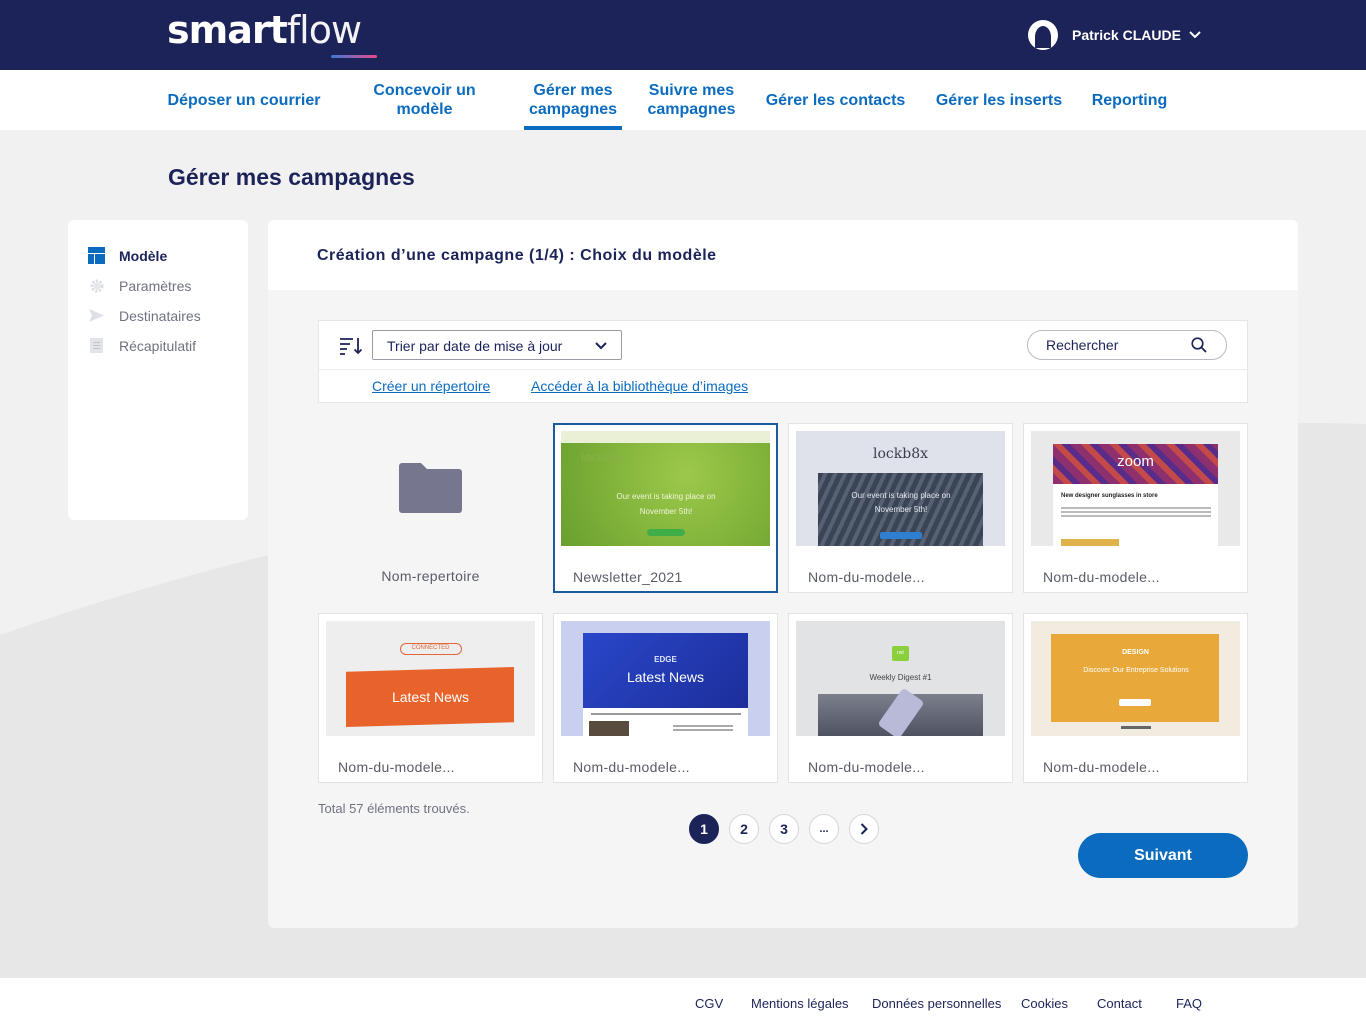 The height and width of the screenshot is (1028, 1366). Describe the element at coordinates (430, 576) in the screenshot. I see `card-name: Nom-repertoire` at that location.